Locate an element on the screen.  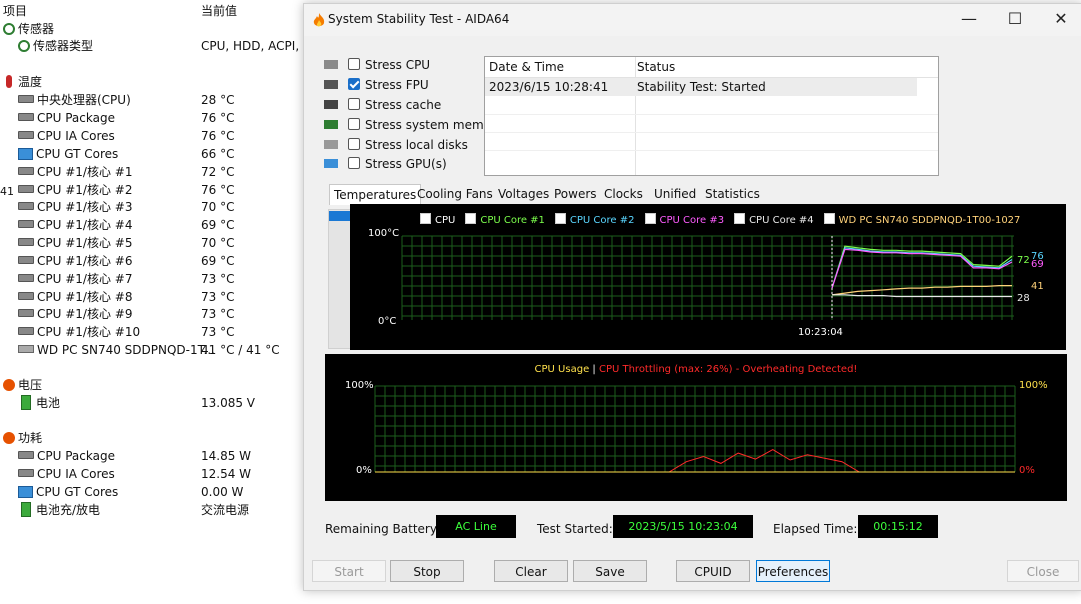
readout-core1: 72 is located at coordinates (1023, 260).